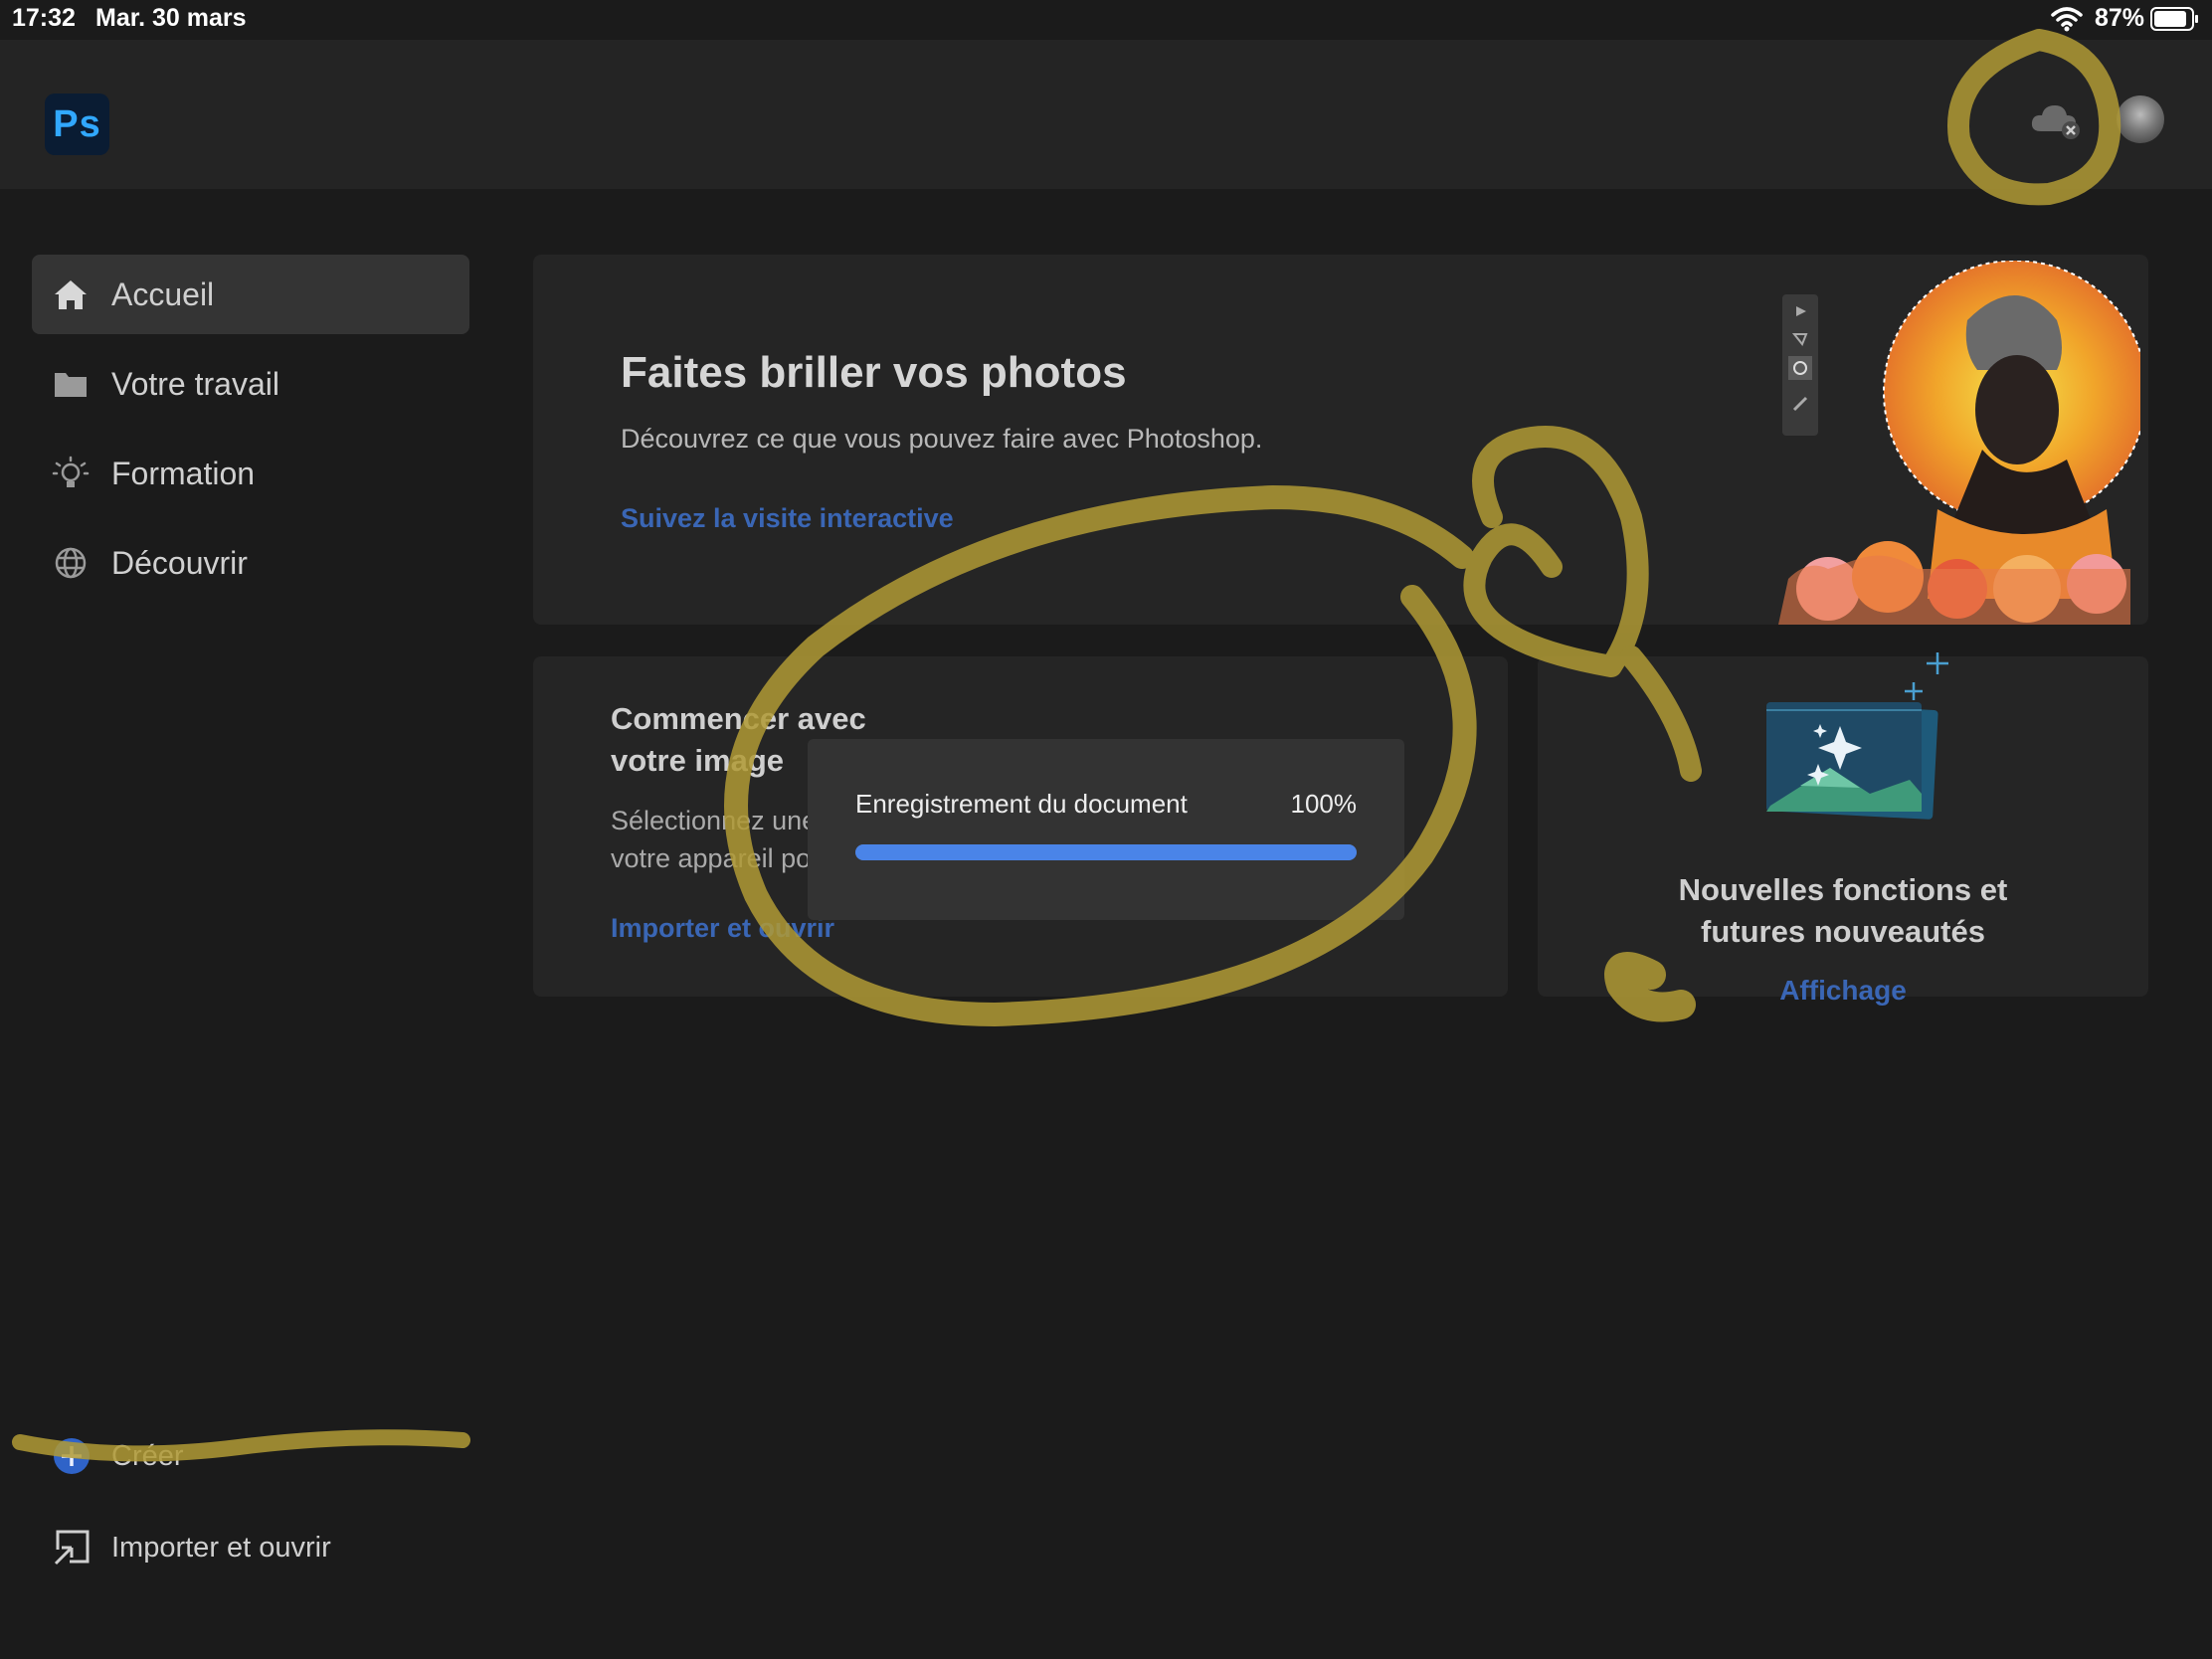 This screenshot has height=1659, width=2212. I want to click on progress-fill, so click(1106, 852).